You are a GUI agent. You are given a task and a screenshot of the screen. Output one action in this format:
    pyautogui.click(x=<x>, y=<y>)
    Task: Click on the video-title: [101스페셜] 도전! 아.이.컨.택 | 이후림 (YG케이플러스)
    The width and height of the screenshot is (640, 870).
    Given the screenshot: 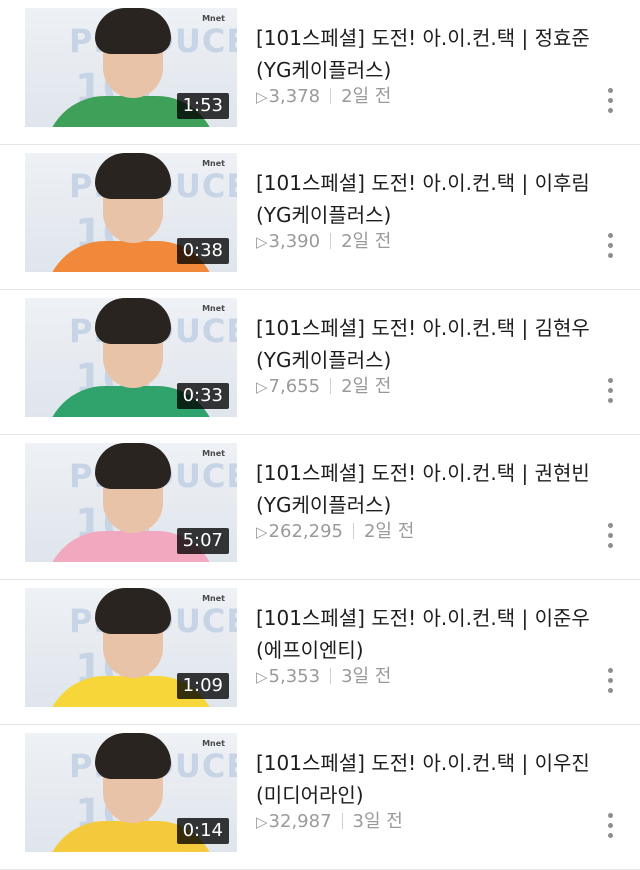 What is the action you would take?
    pyautogui.click(x=426, y=199)
    